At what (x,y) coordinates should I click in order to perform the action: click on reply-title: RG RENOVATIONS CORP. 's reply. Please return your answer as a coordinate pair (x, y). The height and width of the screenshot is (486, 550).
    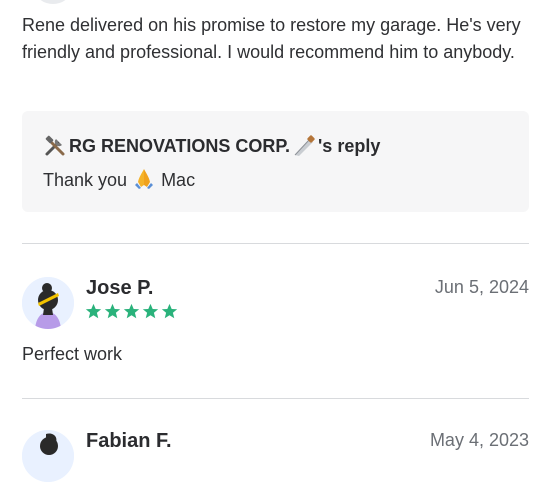
    Looking at the image, I should click on (211, 146).